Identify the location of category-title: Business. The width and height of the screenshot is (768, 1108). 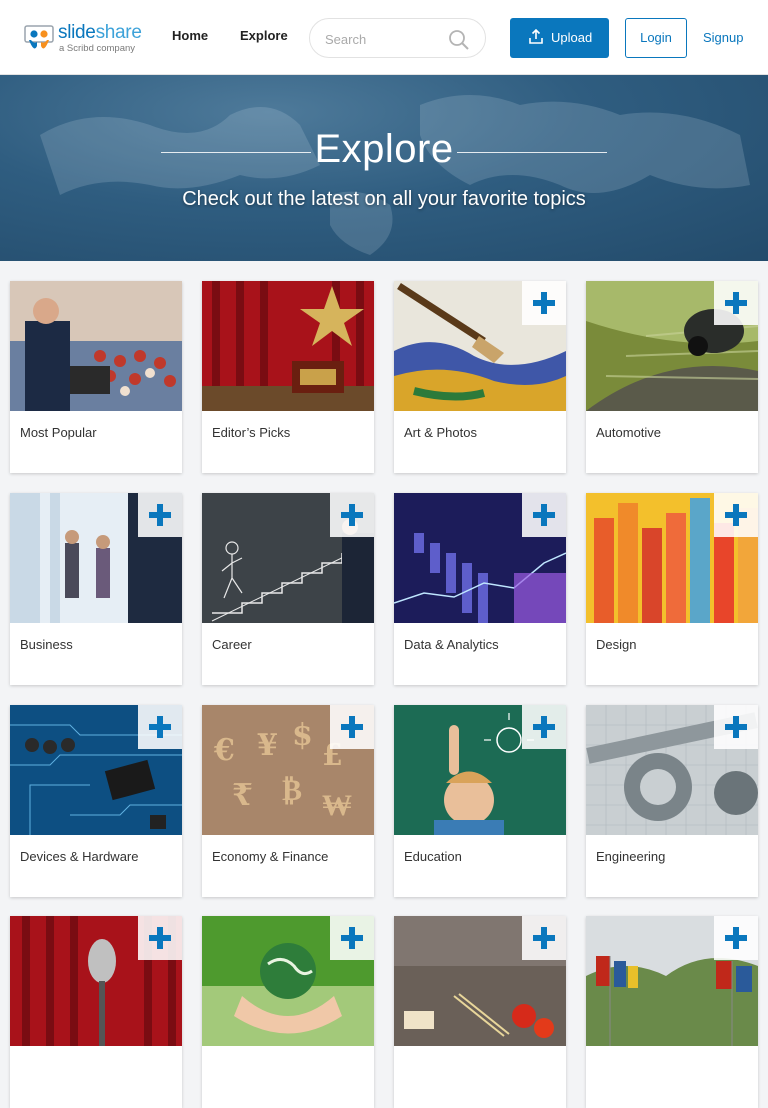
(46, 644).